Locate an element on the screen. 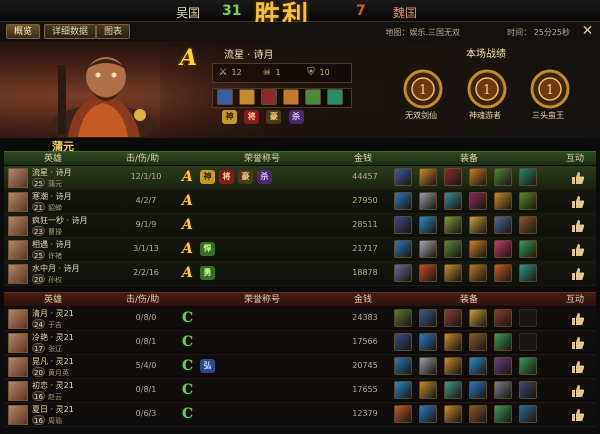  table-row: 相遇 · 诗月 25 许褚 3/1/13 A 悍 21717 is located at coordinates (300, 250).